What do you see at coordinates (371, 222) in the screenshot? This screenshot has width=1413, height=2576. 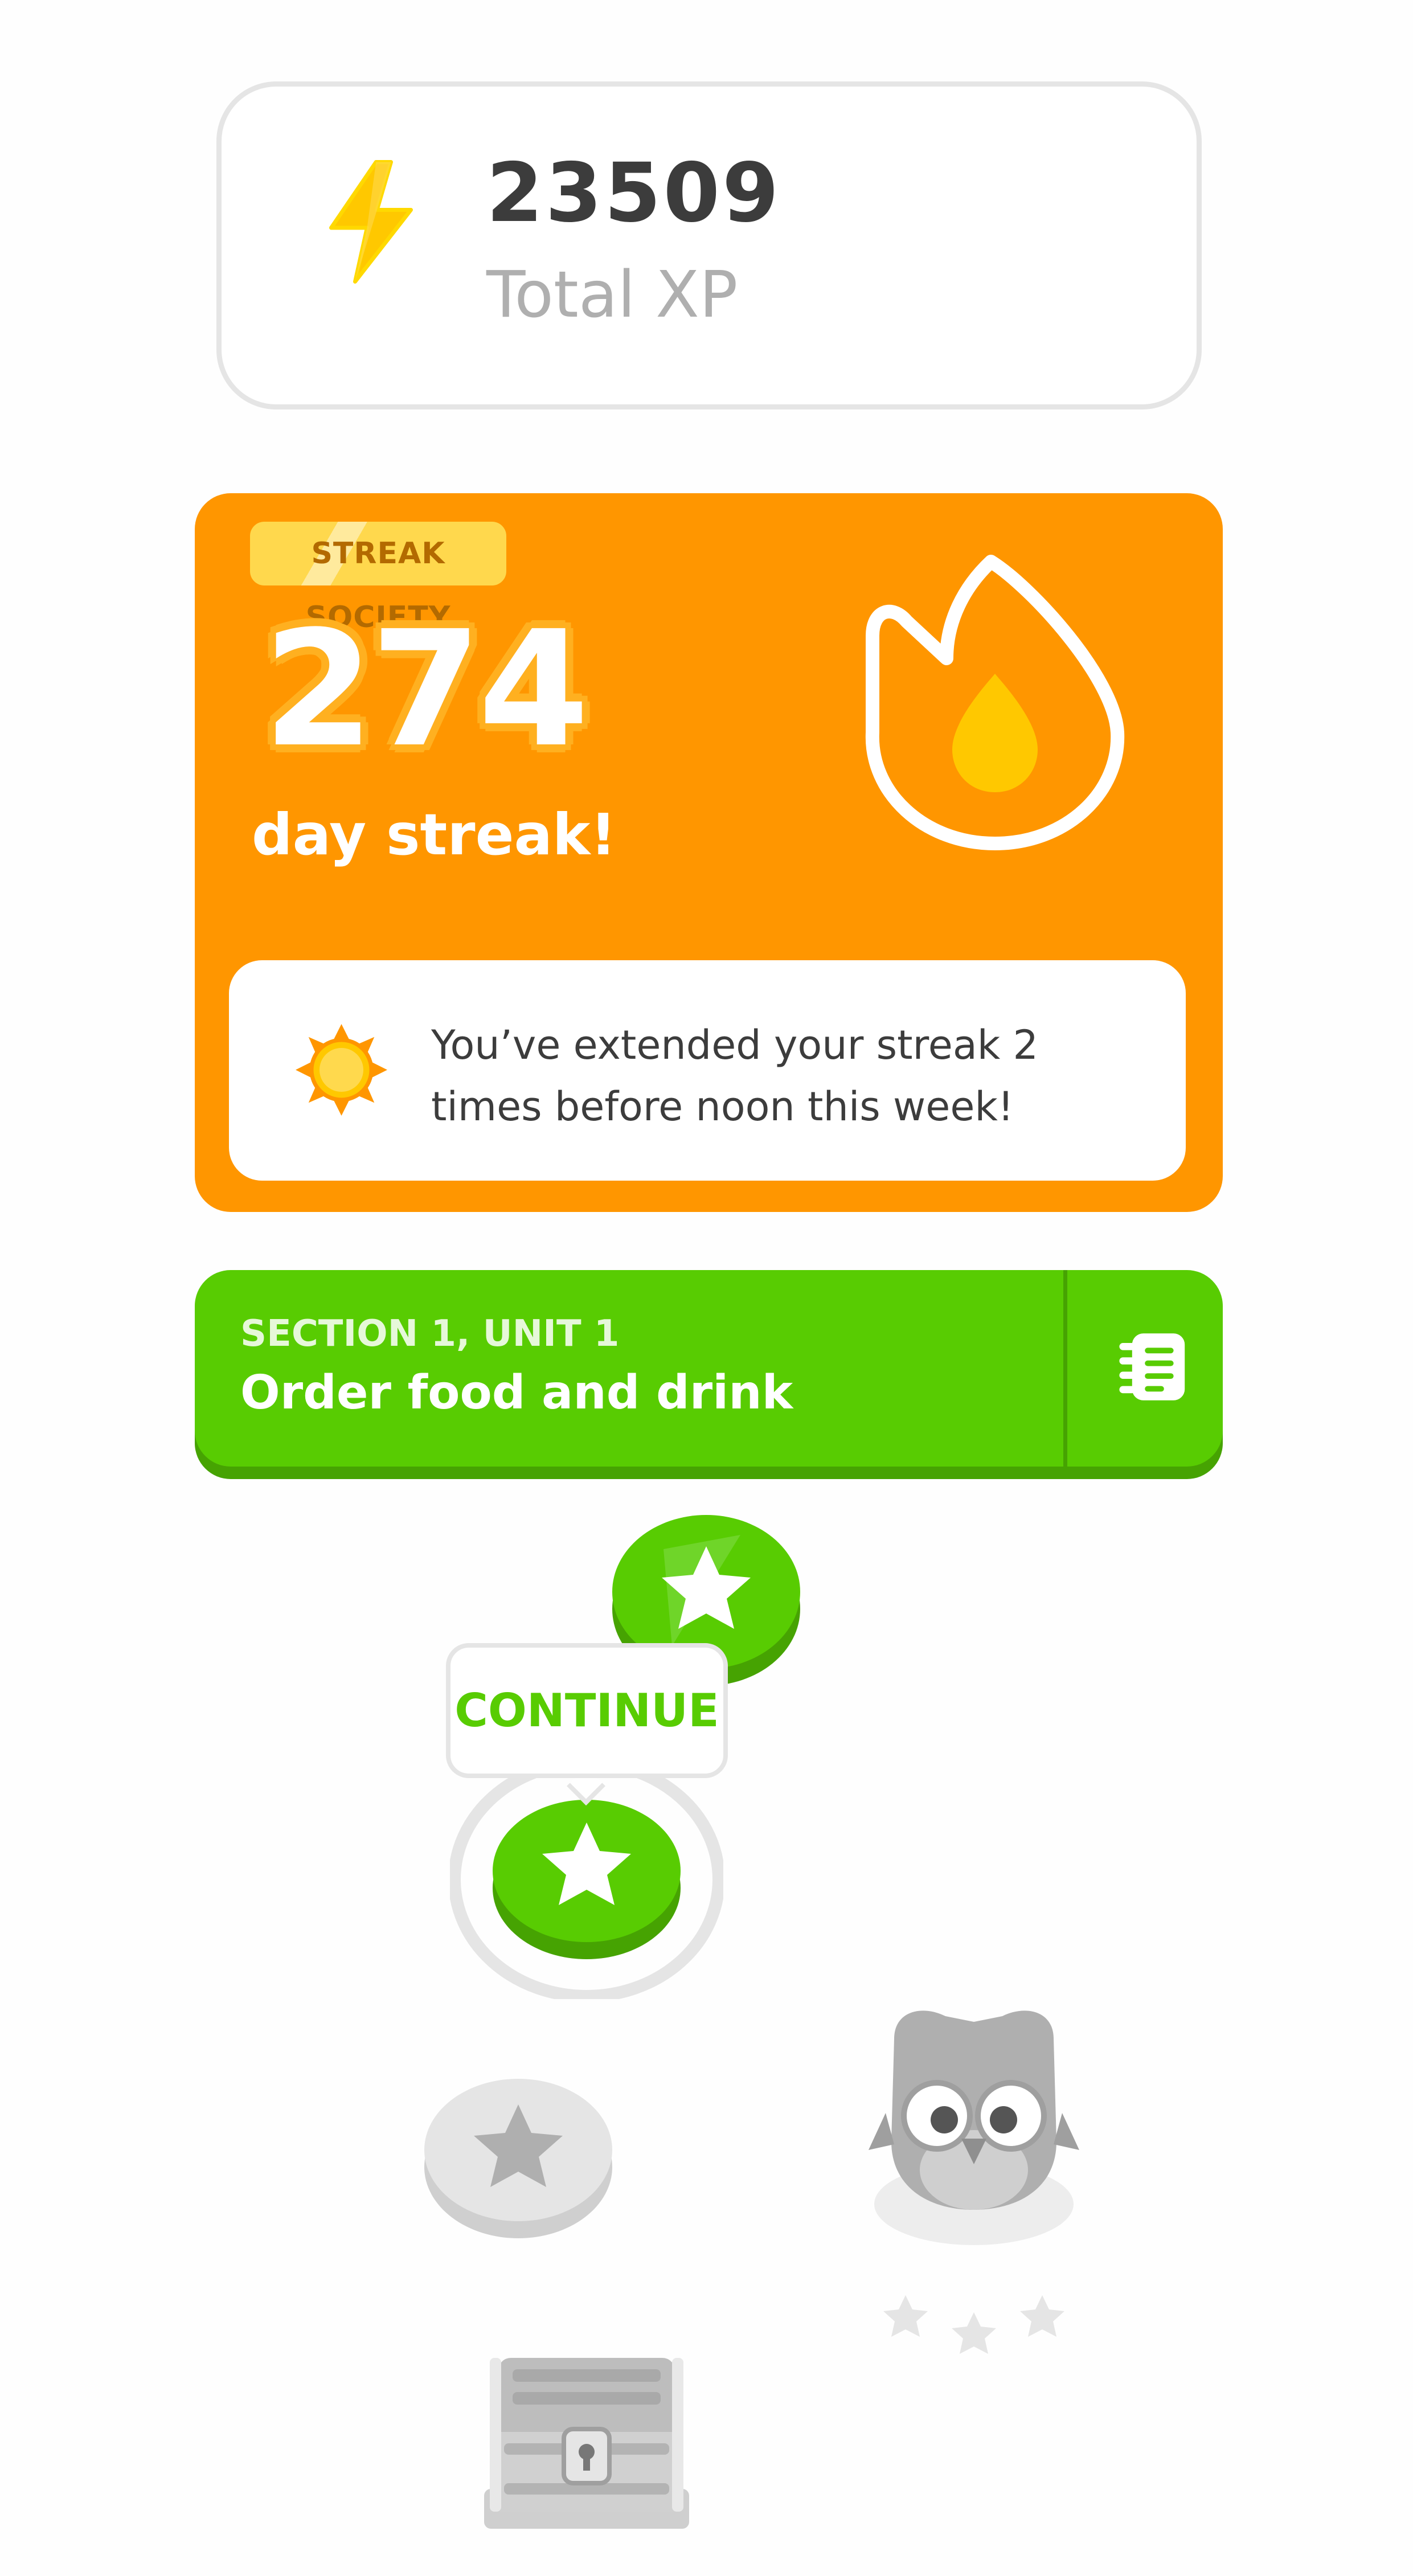 I see `lightning-bolt-icon` at bounding box center [371, 222].